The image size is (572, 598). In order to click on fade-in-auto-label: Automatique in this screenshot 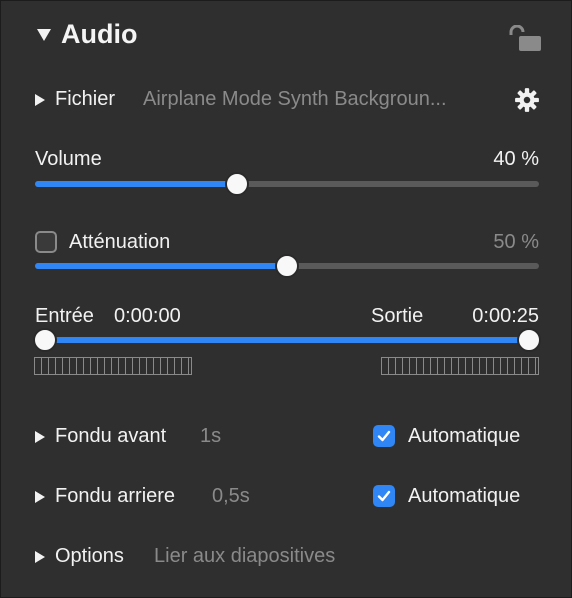, I will do `click(464, 436)`.